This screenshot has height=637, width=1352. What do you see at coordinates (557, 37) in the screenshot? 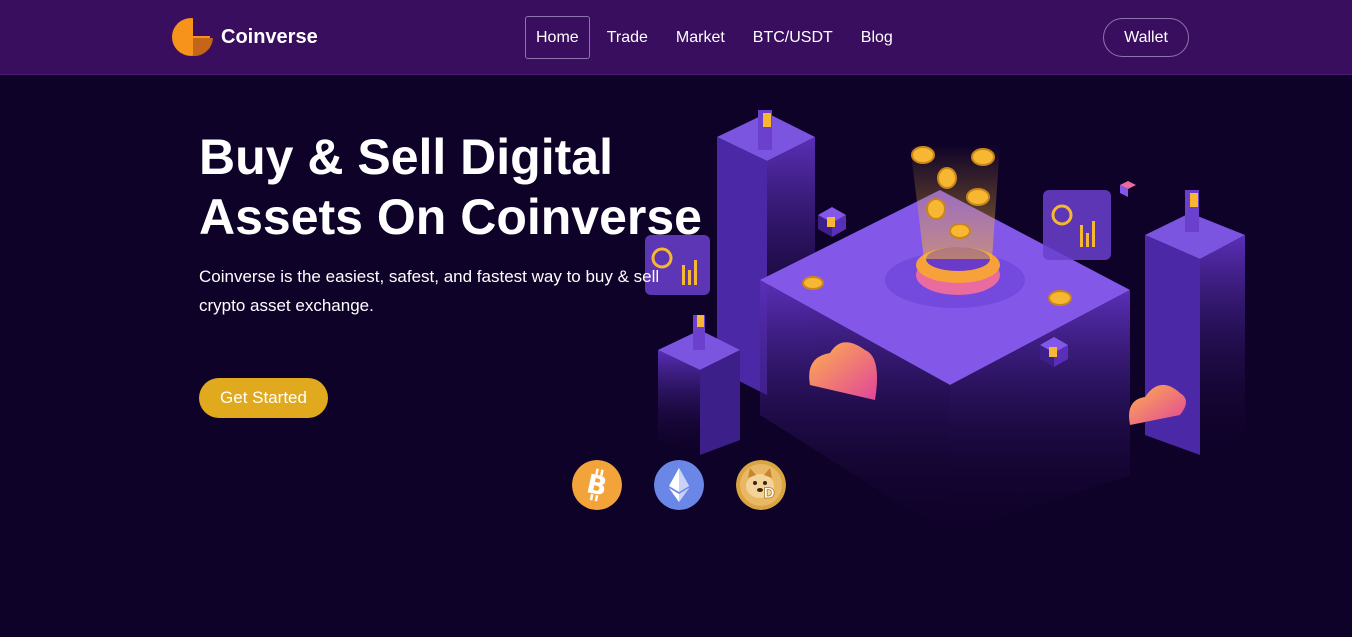
I see `nav-home: Home` at bounding box center [557, 37].